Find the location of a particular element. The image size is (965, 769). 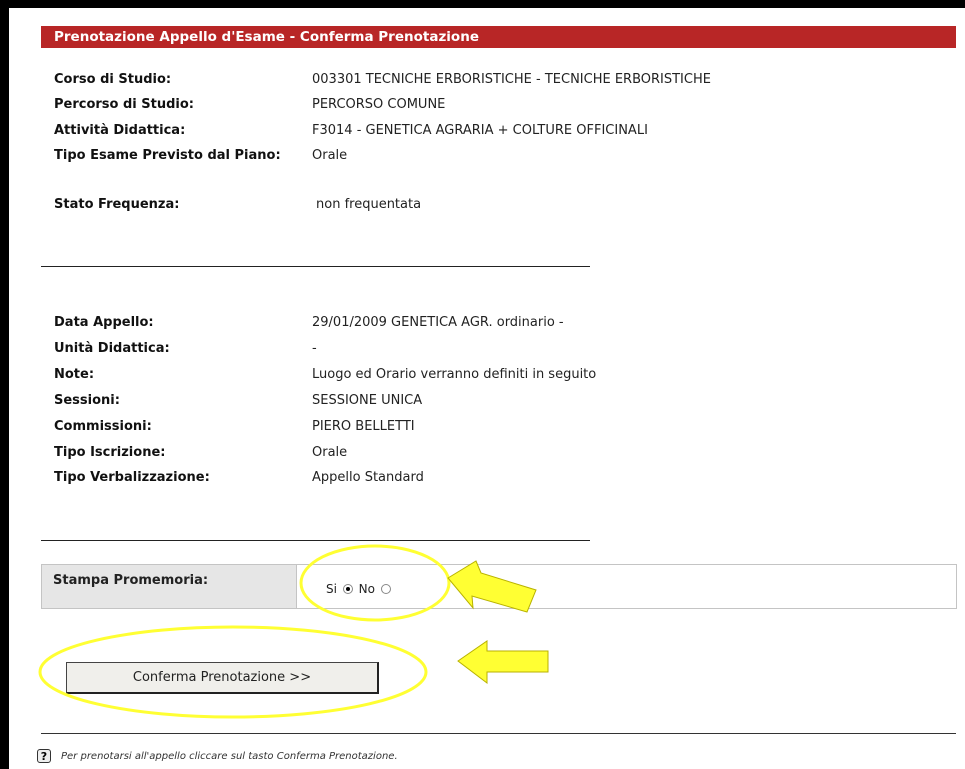

label-corso-di-studio: Corso di Studio: is located at coordinates (113, 79).